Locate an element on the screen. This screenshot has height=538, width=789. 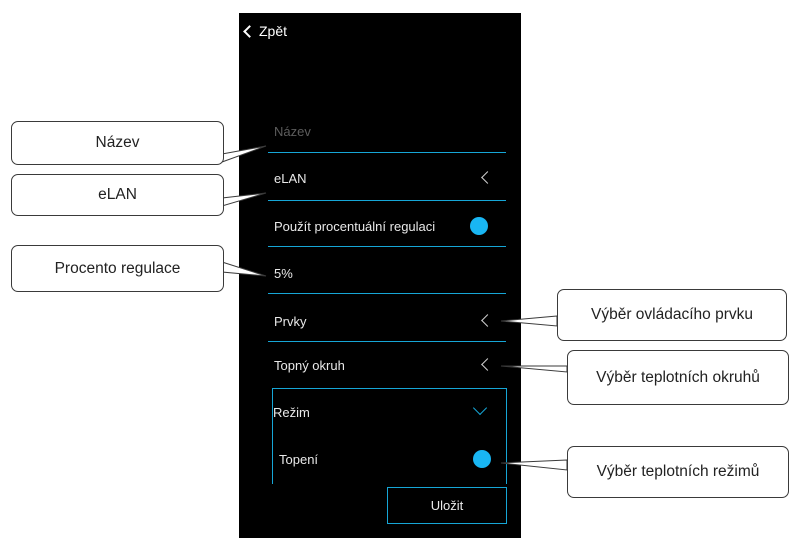
back-button: Zpět is located at coordinates (265, 31).